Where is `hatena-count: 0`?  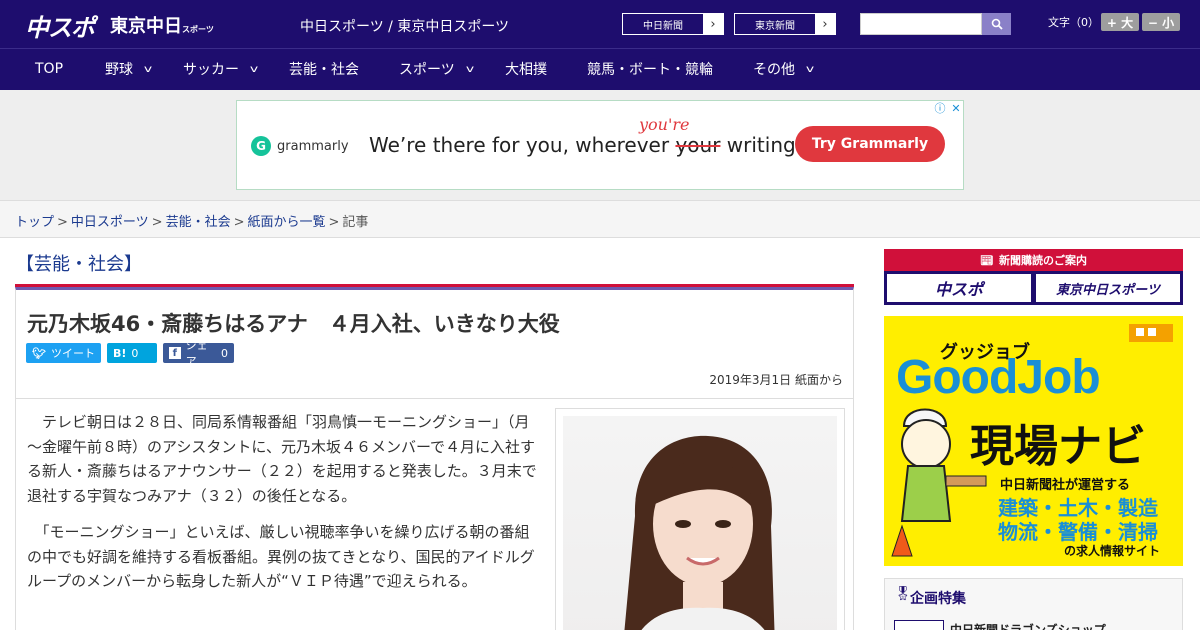
hatena-count: 0 is located at coordinates (135, 353).